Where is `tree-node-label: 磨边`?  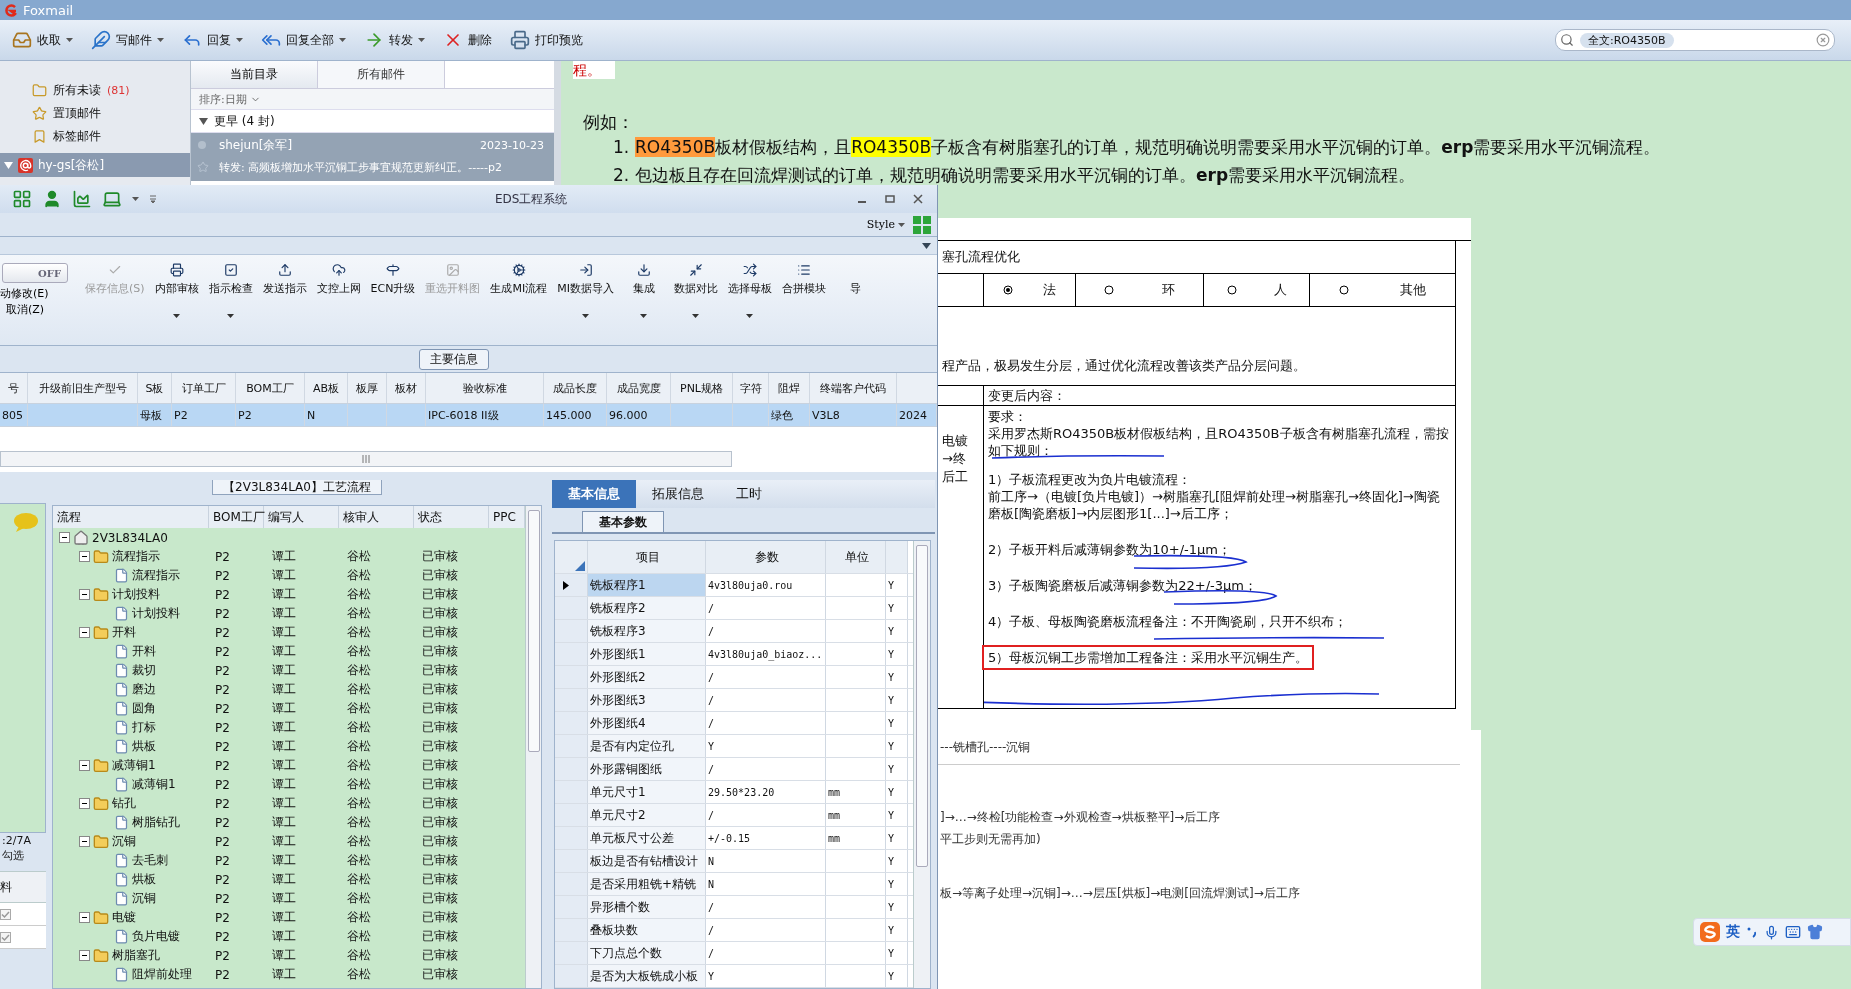
tree-node-label: 磨边 is located at coordinates (144, 689).